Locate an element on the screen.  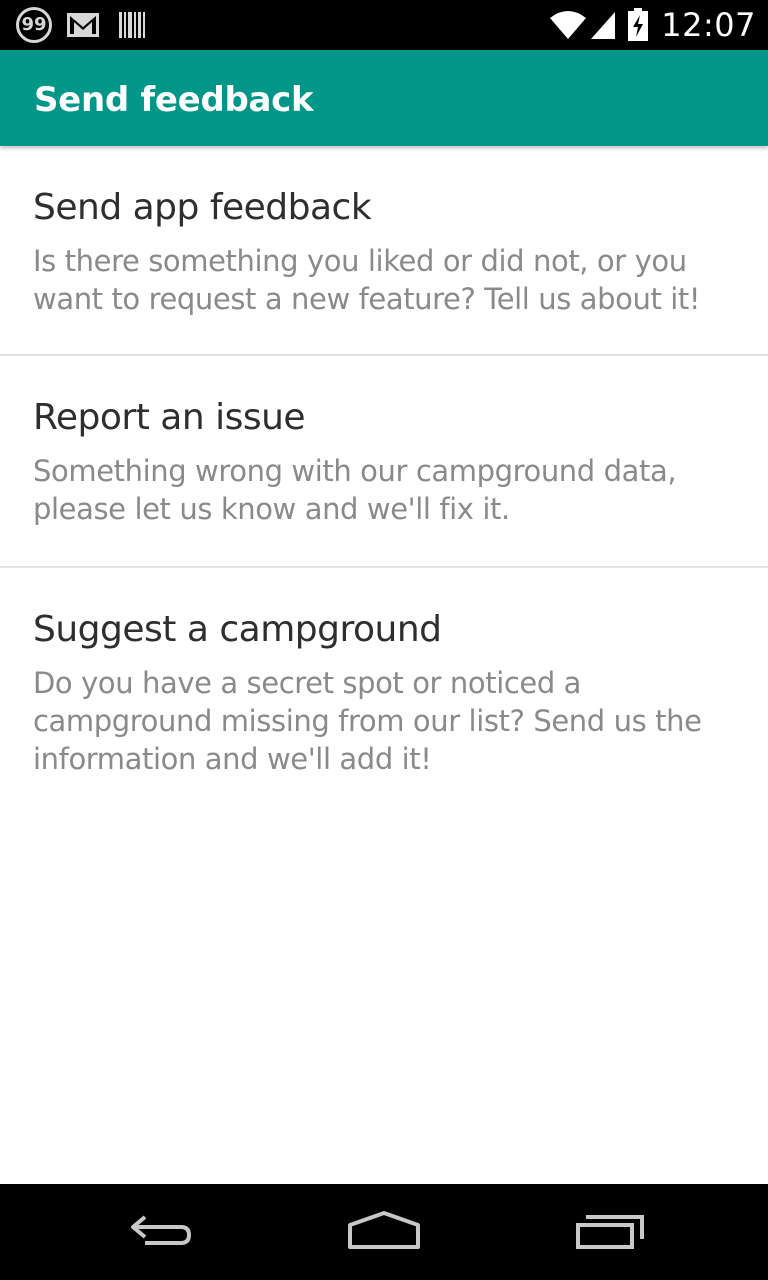
status-bar: 99 12:07 is located at coordinates (384, 25).